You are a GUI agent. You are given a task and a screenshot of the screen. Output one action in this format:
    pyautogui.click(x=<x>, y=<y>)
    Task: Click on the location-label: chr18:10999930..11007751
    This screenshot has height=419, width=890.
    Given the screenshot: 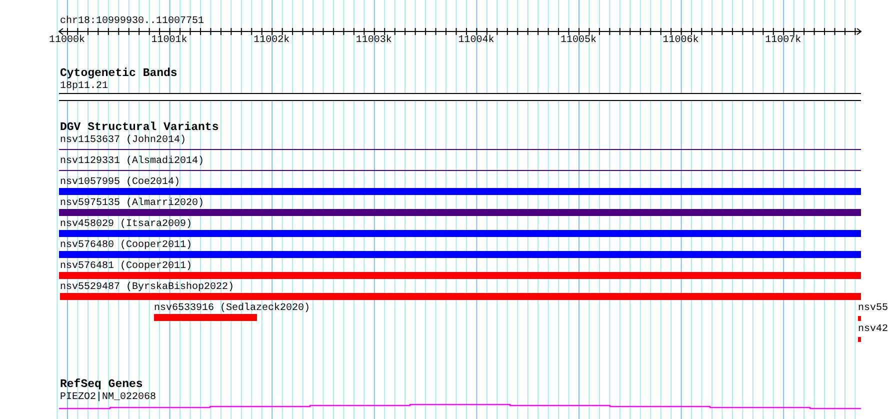 What is the action you would take?
    pyautogui.click(x=132, y=21)
    